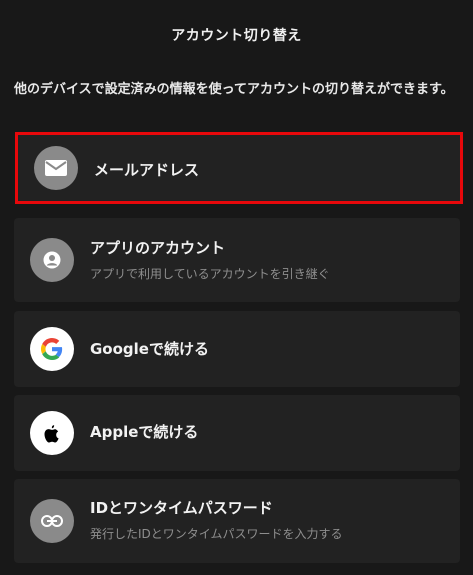 The height and width of the screenshot is (575, 473). I want to click on google-icon, so click(52, 349).